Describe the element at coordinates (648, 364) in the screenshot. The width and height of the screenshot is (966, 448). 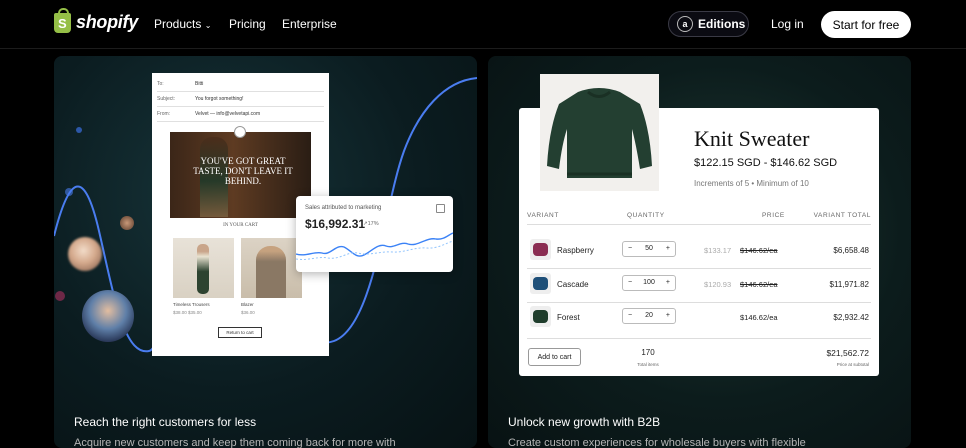
I see `total-quantity-label: Total items` at that location.